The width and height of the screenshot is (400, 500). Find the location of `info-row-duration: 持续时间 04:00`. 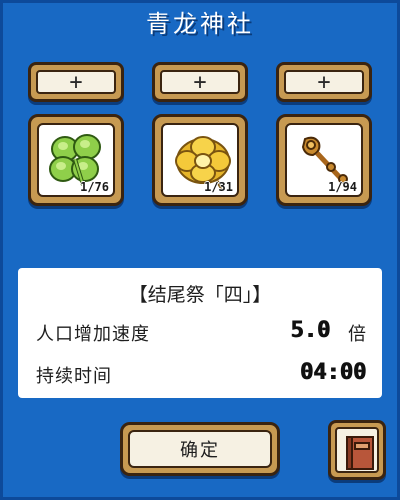

info-row-duration: 持续时间 04:00 is located at coordinates (201, 375).